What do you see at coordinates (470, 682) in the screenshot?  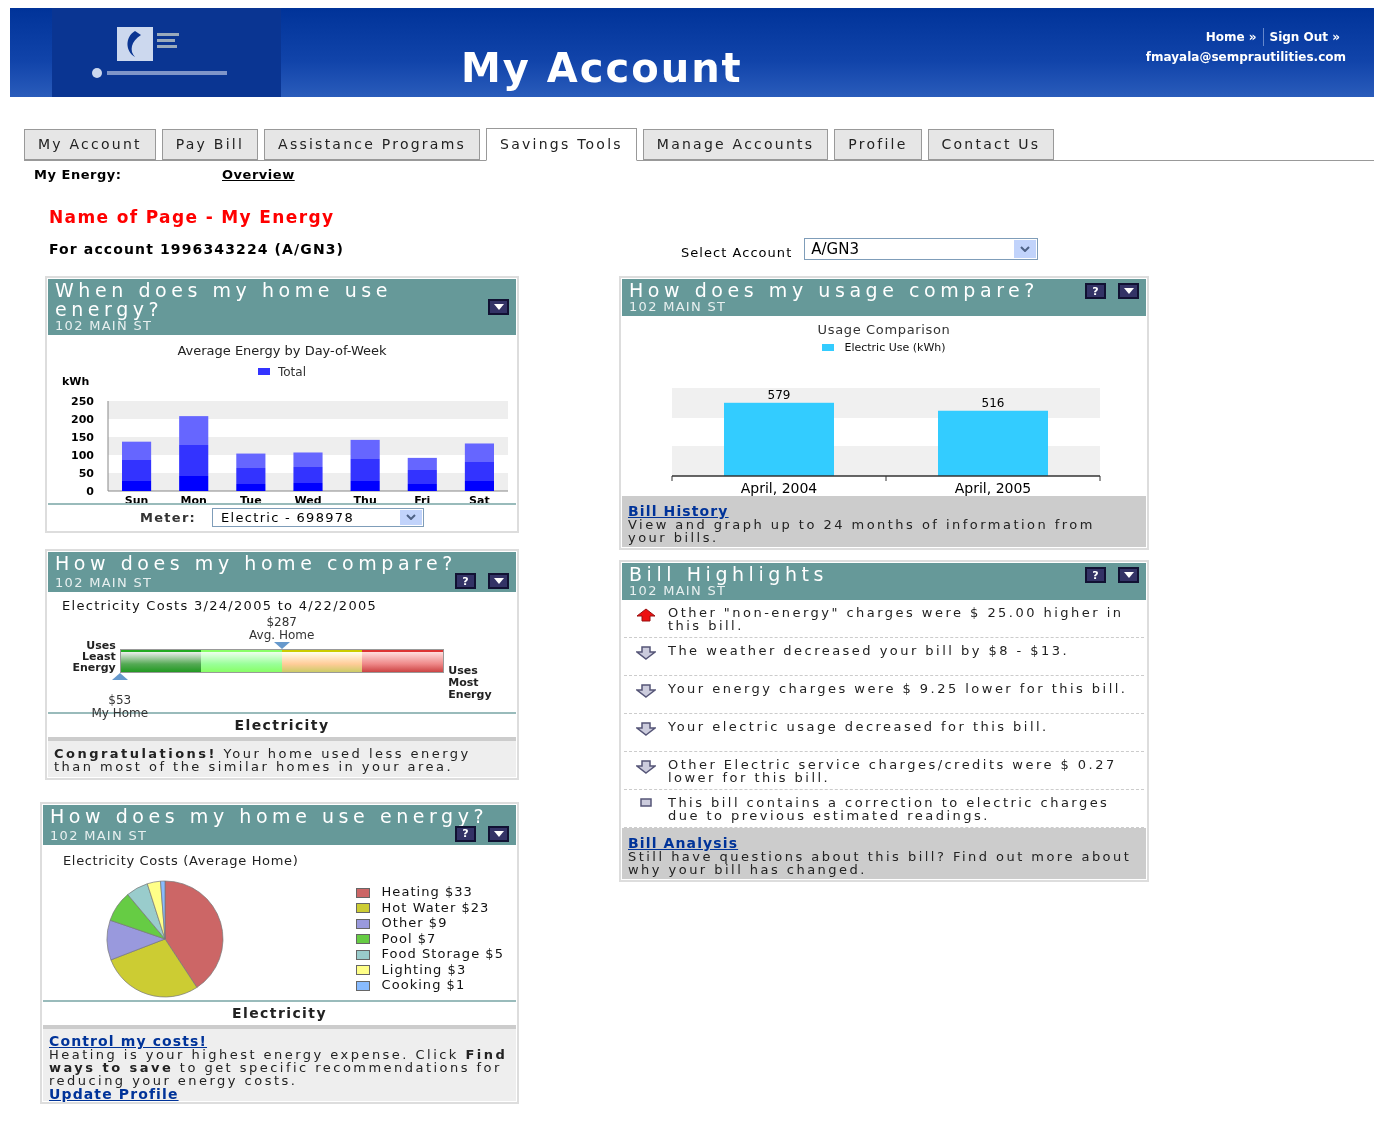 I see `gauge-right-label: Uses Most Energy` at bounding box center [470, 682].